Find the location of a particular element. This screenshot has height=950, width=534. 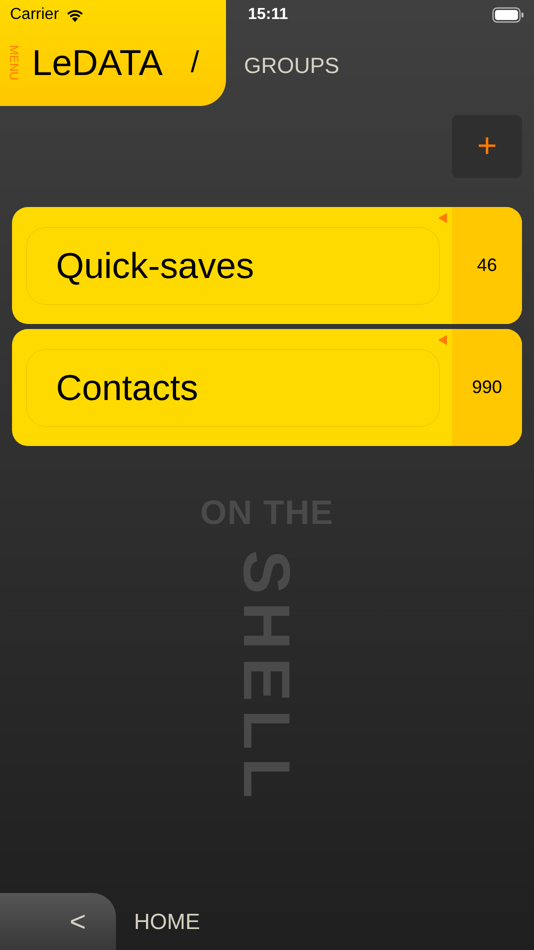

group-card: Contacts 990 is located at coordinates (267, 387).